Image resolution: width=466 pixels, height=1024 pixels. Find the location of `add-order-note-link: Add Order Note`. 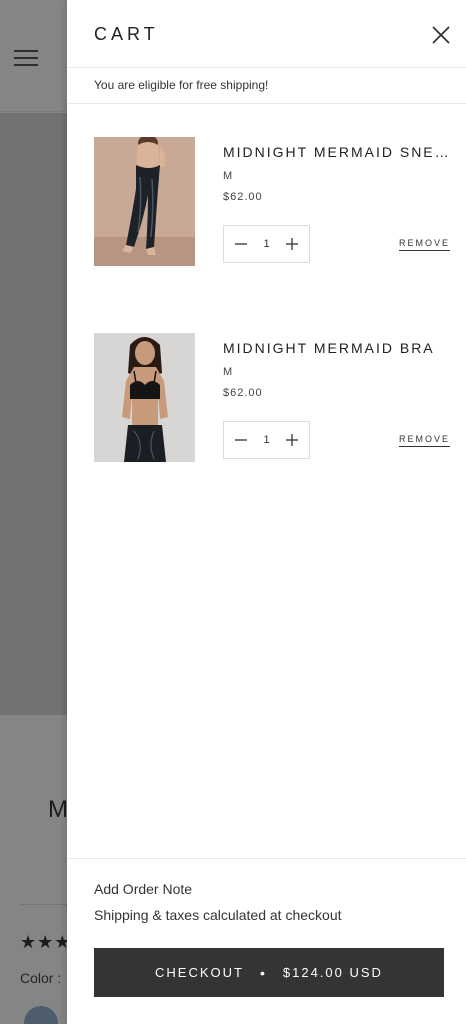

add-order-note-link: Add Order Note is located at coordinates (143, 889).